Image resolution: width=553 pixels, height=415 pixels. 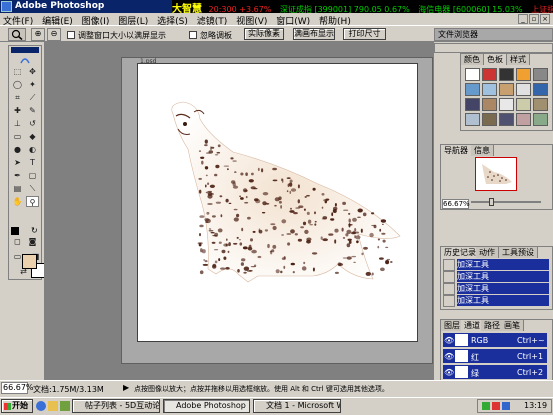 I want to click on navigator-zoom-thumb, so click(x=491, y=202).